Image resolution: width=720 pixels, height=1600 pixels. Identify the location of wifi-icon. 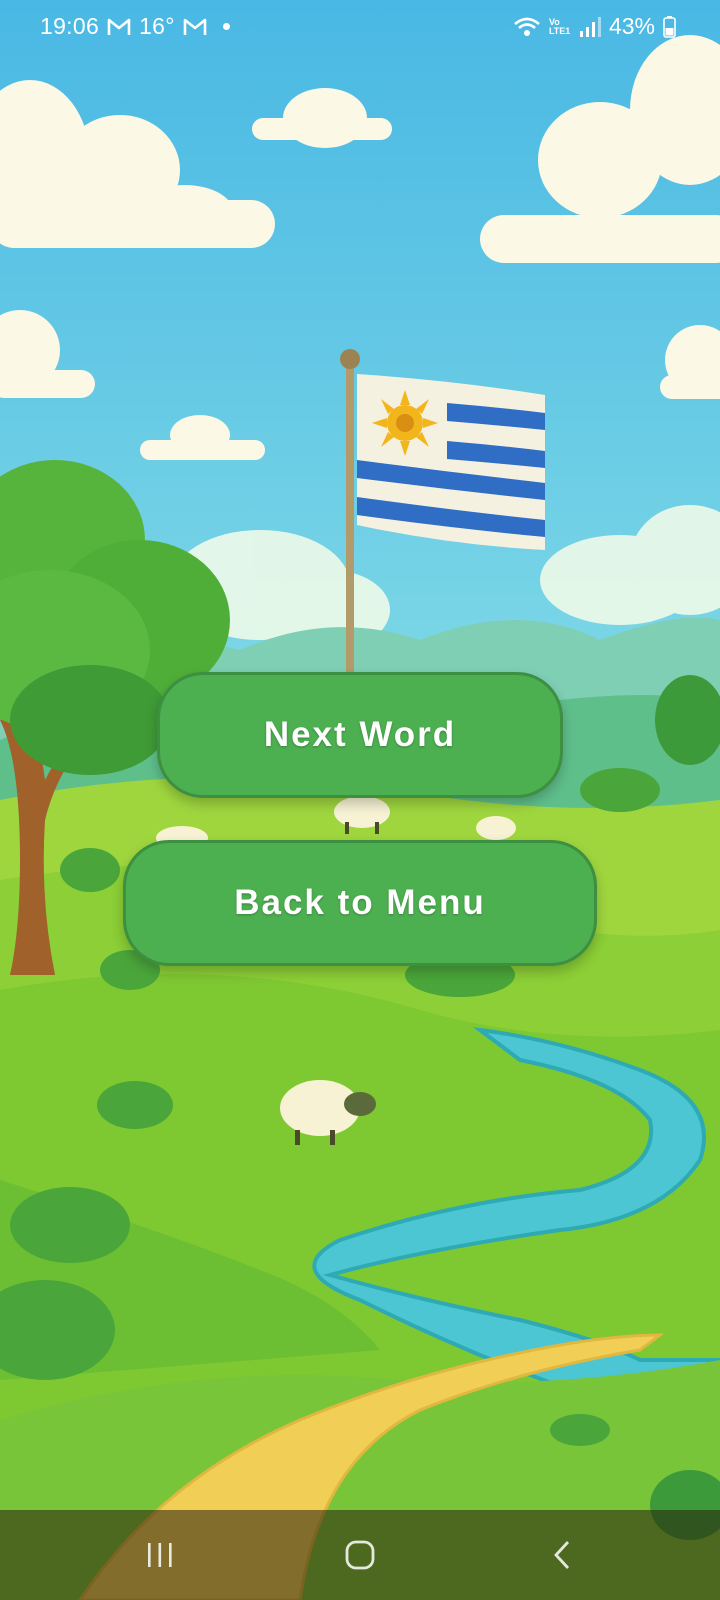
(527, 26).